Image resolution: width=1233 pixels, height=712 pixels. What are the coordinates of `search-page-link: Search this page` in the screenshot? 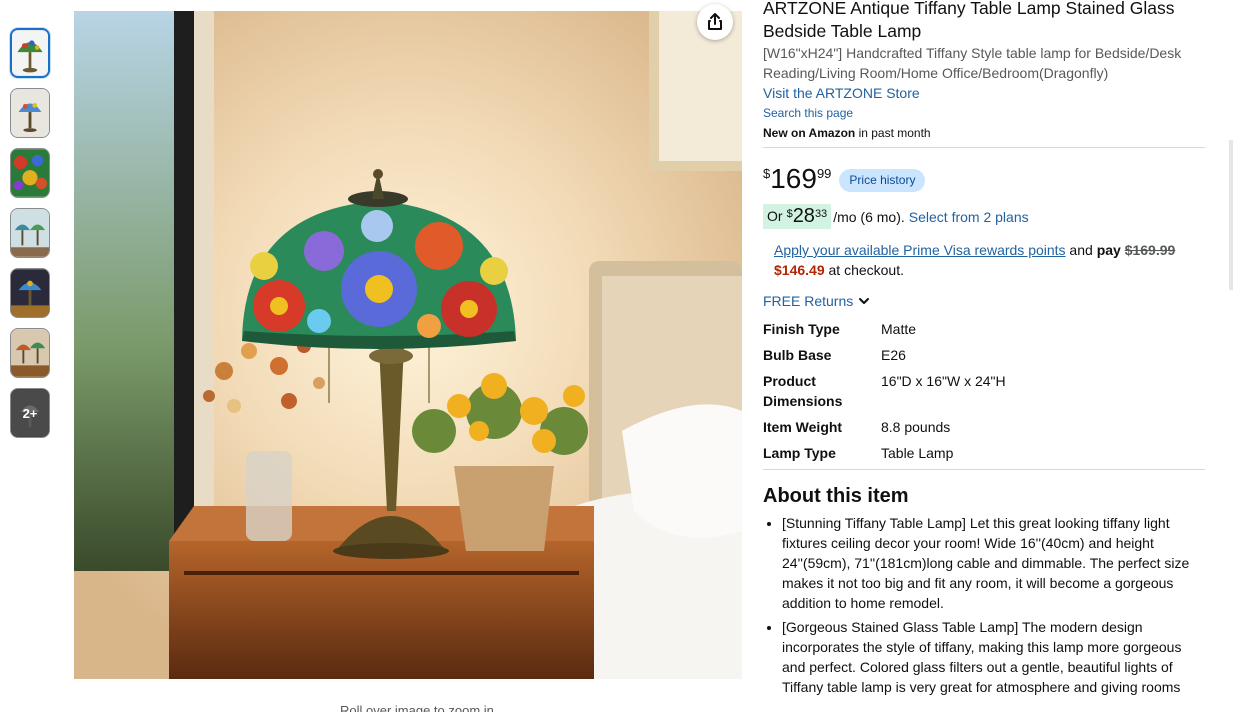 It's located at (984, 113).